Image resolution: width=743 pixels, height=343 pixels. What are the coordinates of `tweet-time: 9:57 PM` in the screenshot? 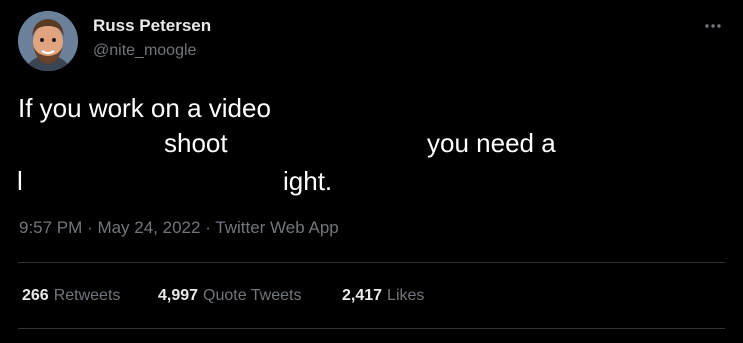 It's located at (50, 227).